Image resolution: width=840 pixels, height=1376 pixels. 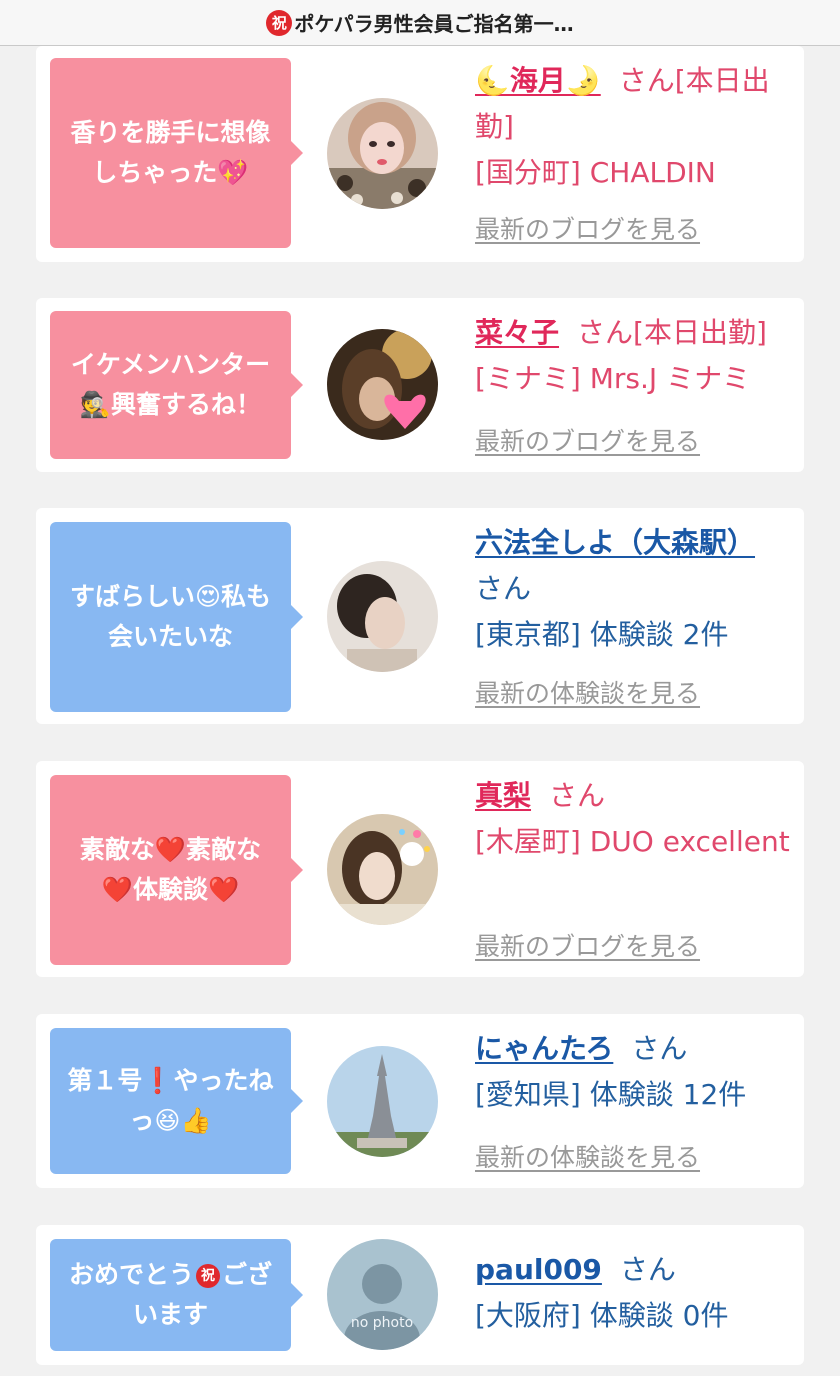 What do you see at coordinates (635, 1293) in the screenshot?
I see `member-info: paul009 さん [大阪府] 体験談 0件` at bounding box center [635, 1293].